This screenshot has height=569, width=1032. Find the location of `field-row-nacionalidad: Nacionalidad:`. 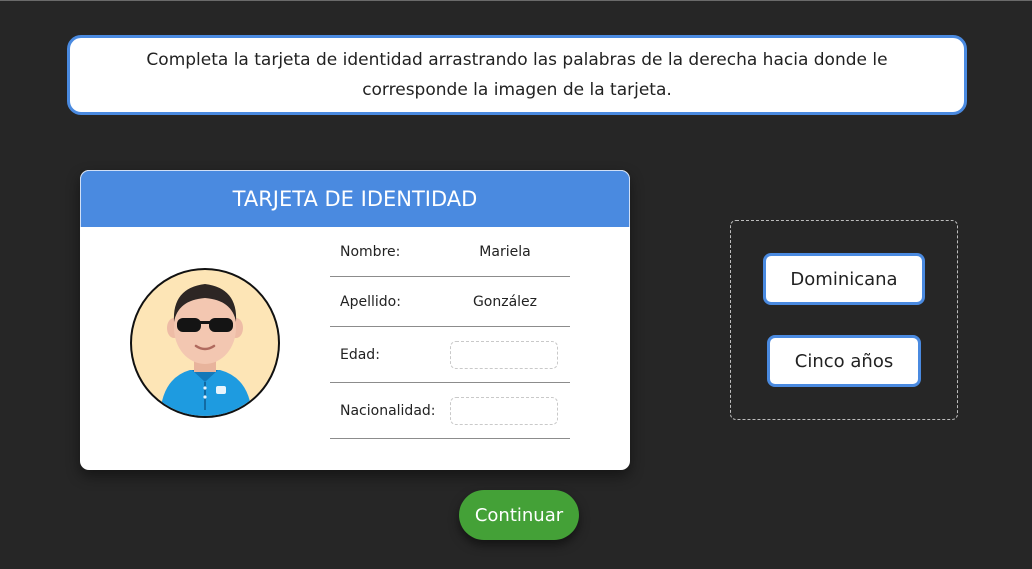

field-row-nacionalidad: Nacionalidad: is located at coordinates (450, 411).